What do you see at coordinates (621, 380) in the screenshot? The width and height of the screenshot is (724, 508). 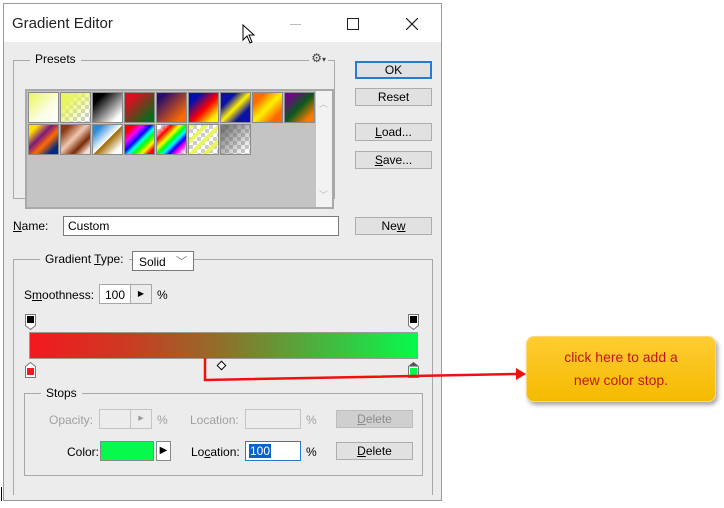 I see `callout-line-2: new color stop.` at bounding box center [621, 380].